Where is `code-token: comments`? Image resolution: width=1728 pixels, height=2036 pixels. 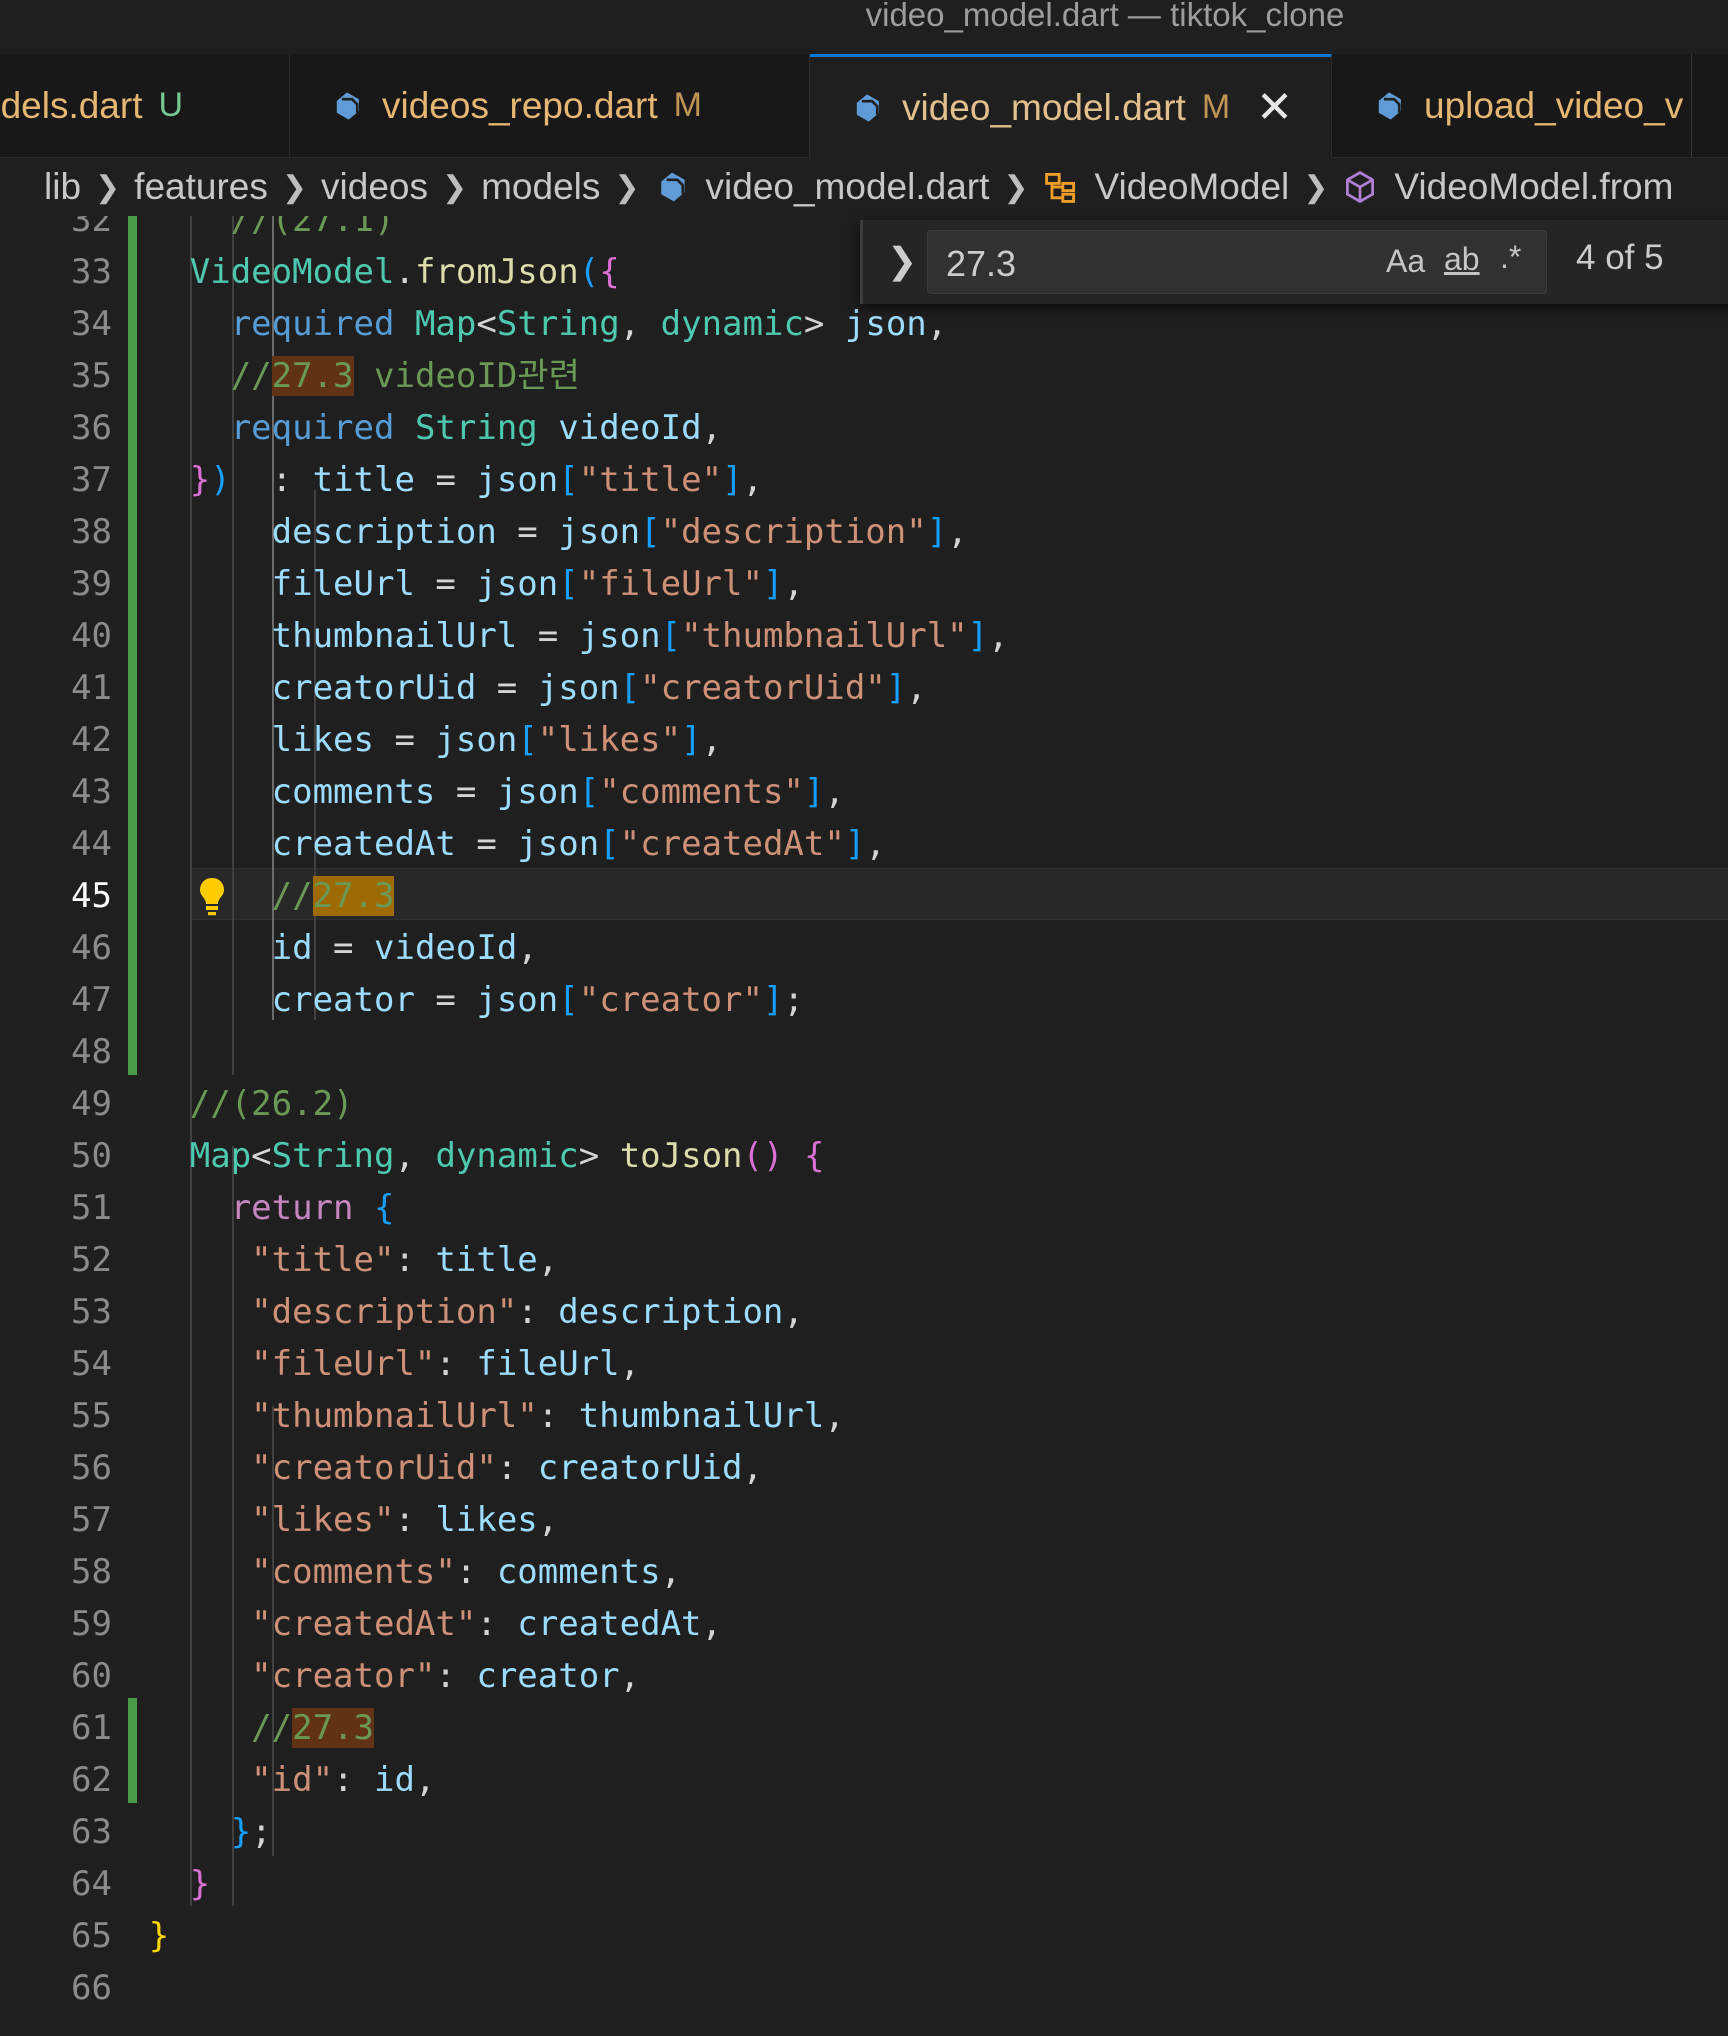
code-token: comments is located at coordinates (353, 792).